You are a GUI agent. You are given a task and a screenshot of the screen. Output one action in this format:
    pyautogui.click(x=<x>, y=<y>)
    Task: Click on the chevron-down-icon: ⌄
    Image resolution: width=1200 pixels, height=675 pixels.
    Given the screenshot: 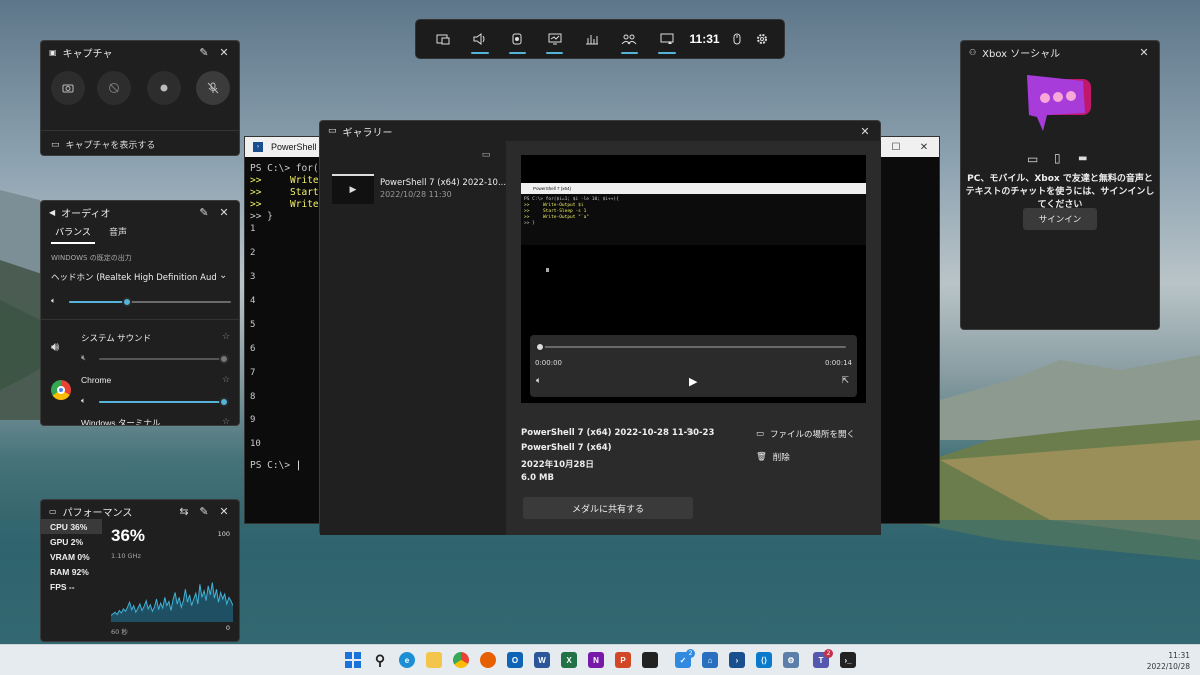 What is the action you would take?
    pyautogui.click(x=223, y=275)
    